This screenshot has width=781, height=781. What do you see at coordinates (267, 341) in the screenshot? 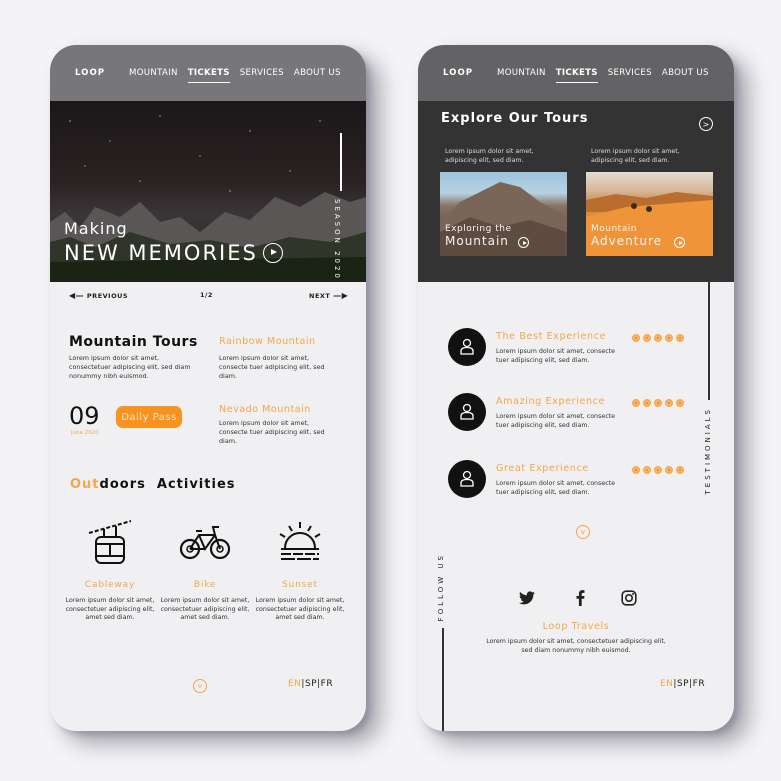
I see `rainbow-mountain-title: Rainbow Mountain` at bounding box center [267, 341].